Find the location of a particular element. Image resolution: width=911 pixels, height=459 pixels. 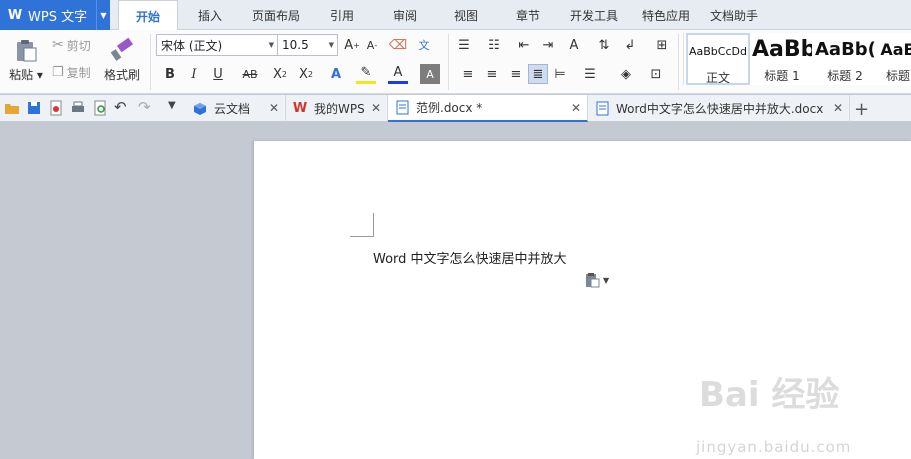

new-tab-icon: + is located at coordinates (861, 109).